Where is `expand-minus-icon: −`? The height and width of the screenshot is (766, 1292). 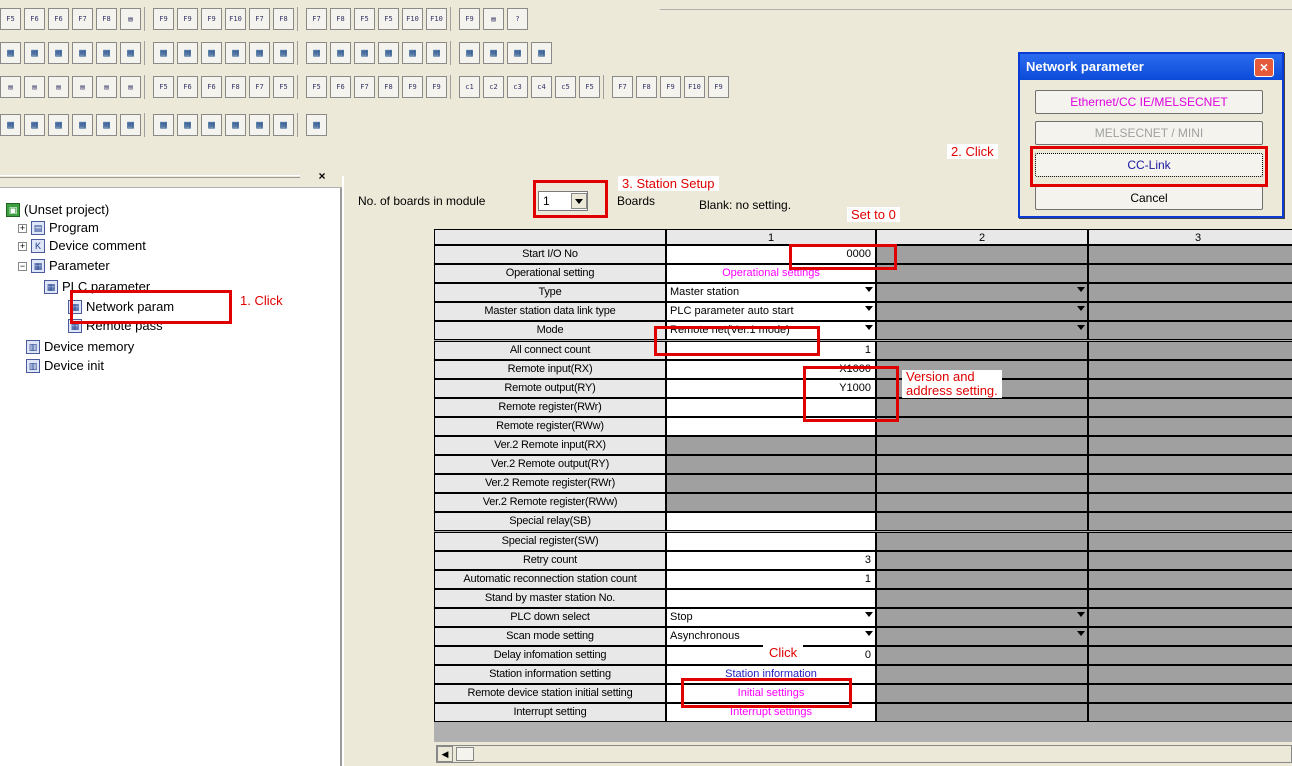
expand-minus-icon: − is located at coordinates (22, 266).